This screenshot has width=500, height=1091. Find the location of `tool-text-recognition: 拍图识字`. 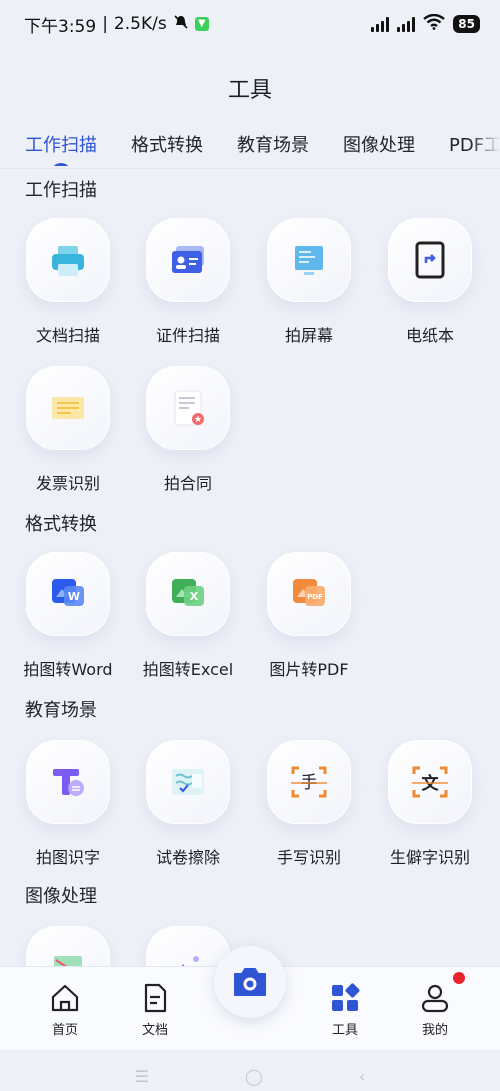

tool-text-recognition: 拍图识字 is located at coordinates (68, 804).